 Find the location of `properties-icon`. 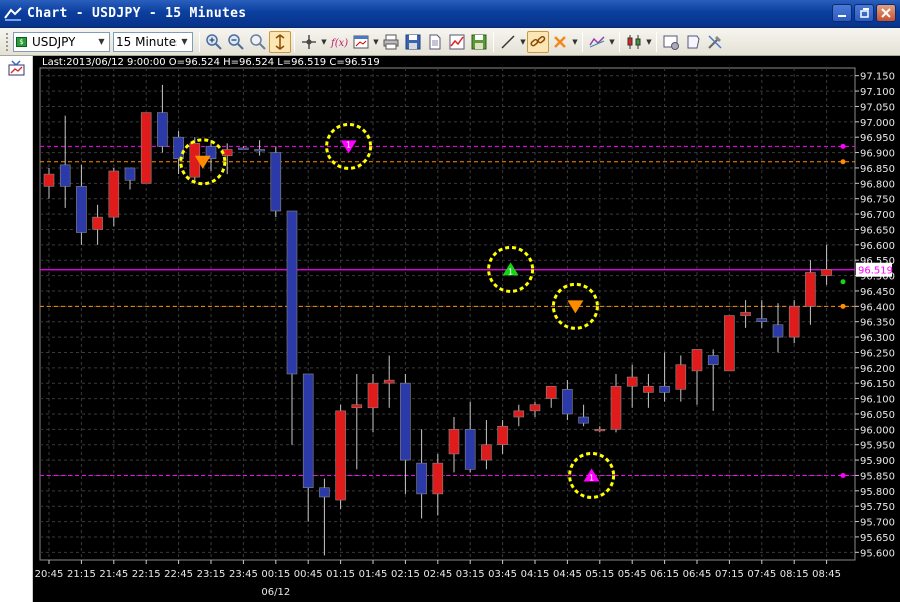

properties-icon is located at coordinates (671, 42).